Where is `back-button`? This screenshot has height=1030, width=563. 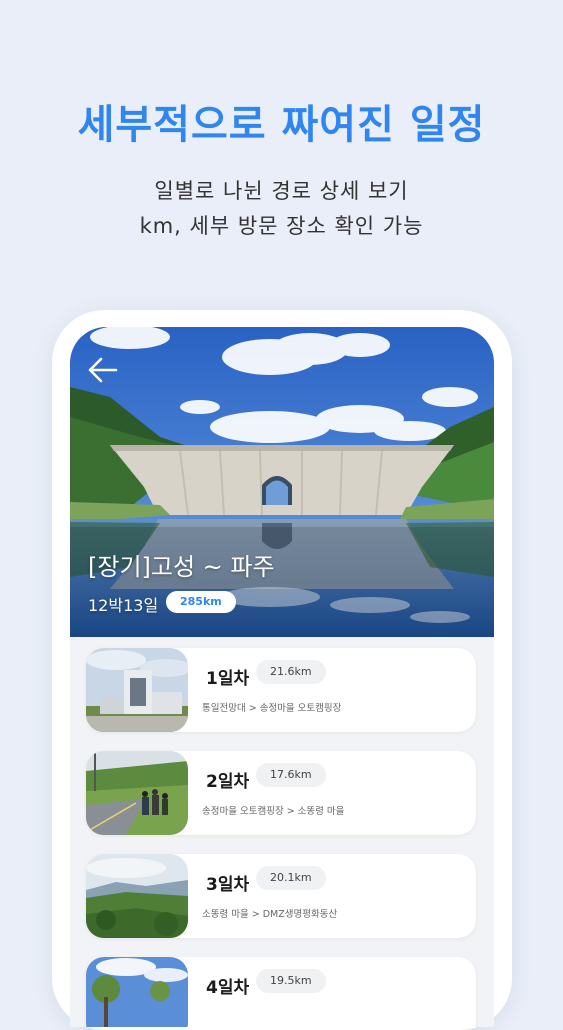
back-button is located at coordinates (103, 370).